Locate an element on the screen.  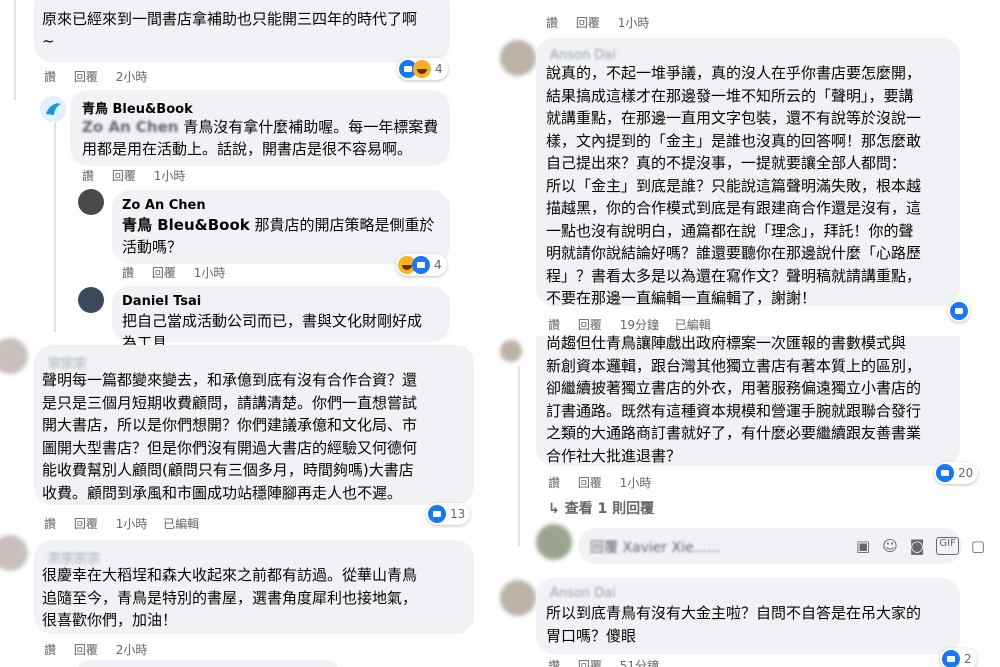
comment-line: 能收費幫別人顧問(顧問只有三個多月，時間夠嗎)大書店 is located at coordinates (228, 470).